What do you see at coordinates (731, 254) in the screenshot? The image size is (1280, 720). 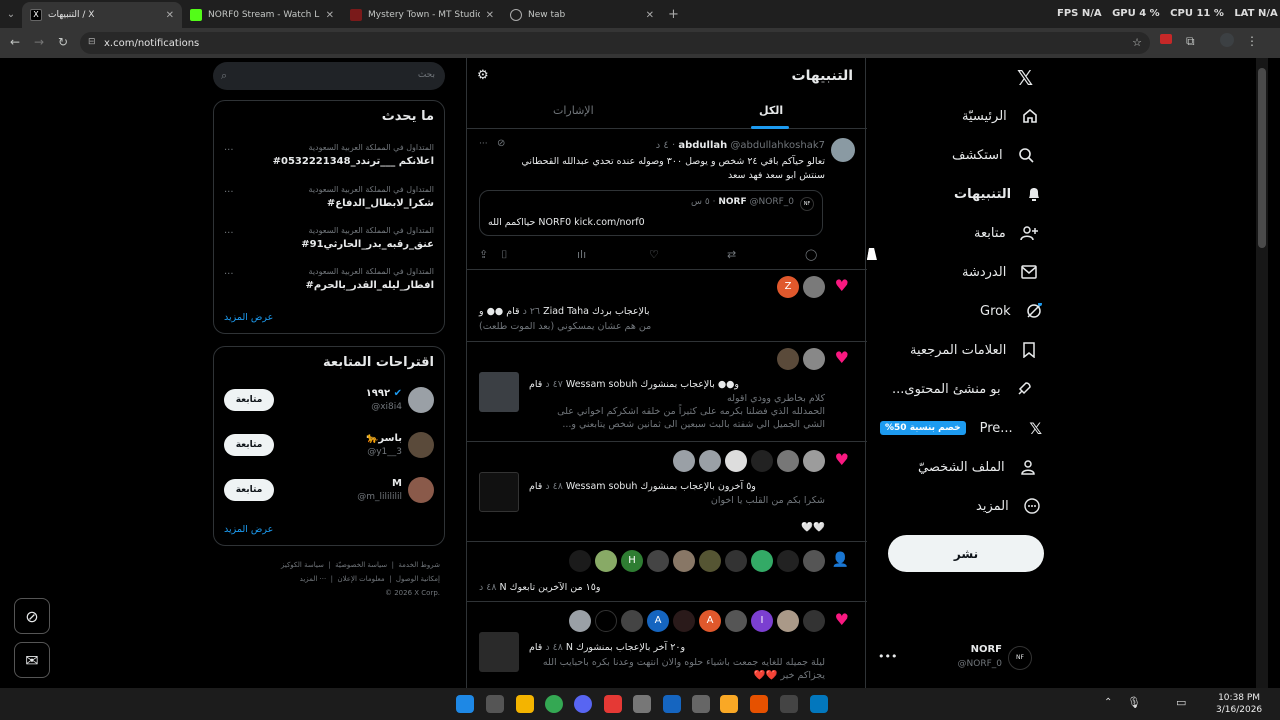 I see `repost-icon: ⇄` at bounding box center [731, 254].